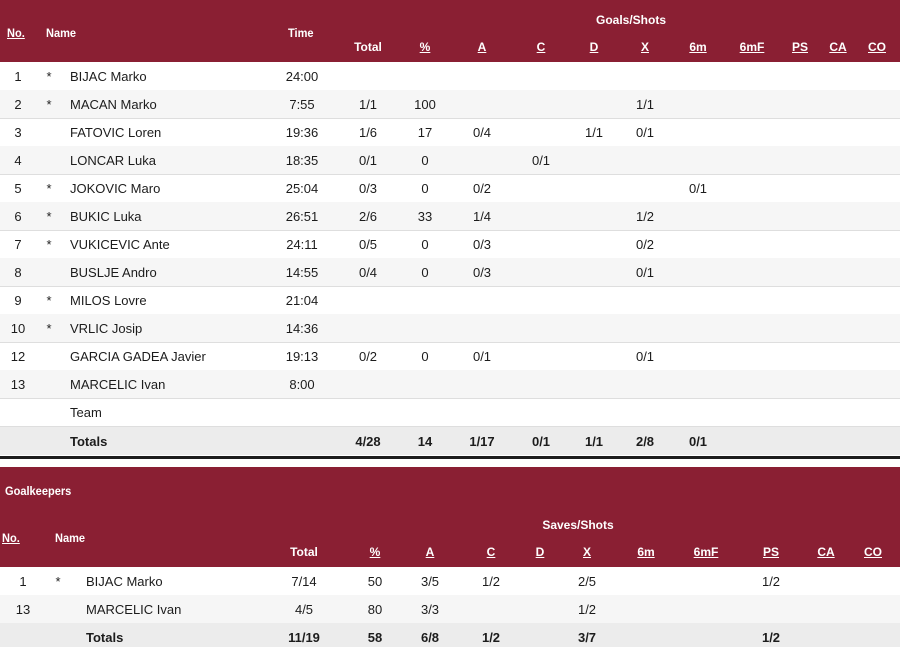 The image size is (900, 647). What do you see at coordinates (425, 216) in the screenshot?
I see `goals-pct: 33` at bounding box center [425, 216].